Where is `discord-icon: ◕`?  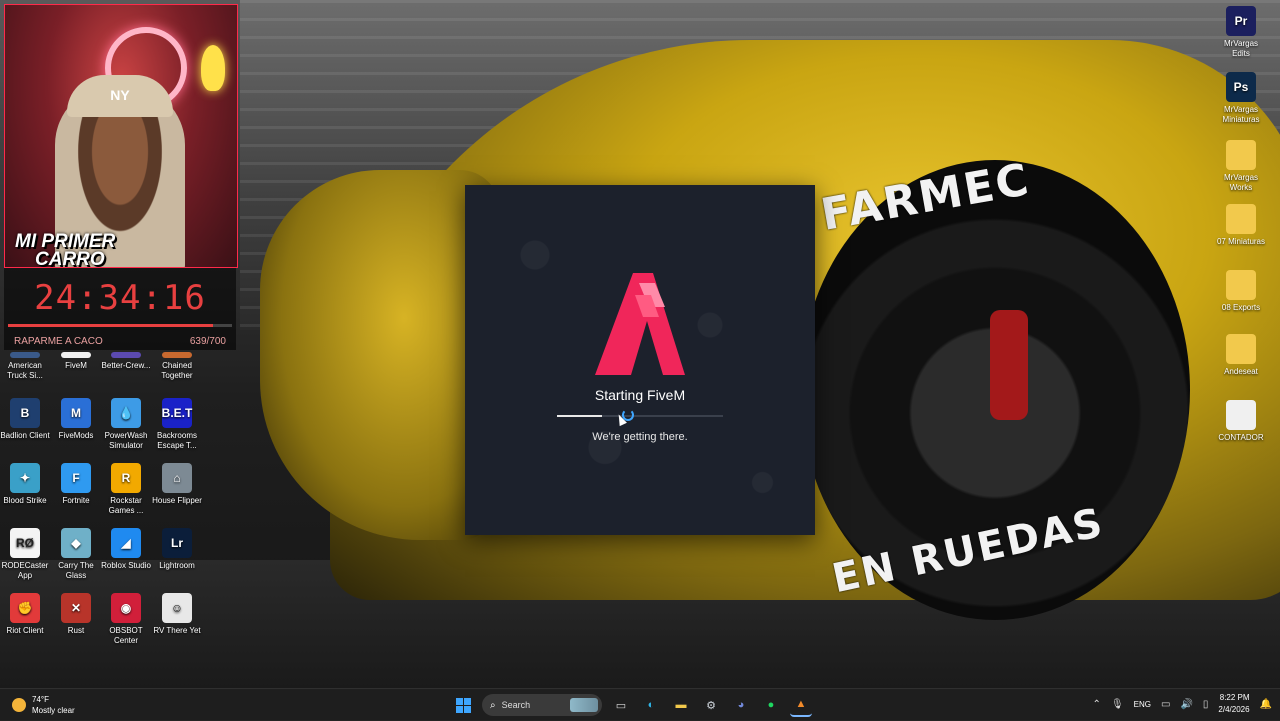 discord-icon: ◕ is located at coordinates (741, 705).